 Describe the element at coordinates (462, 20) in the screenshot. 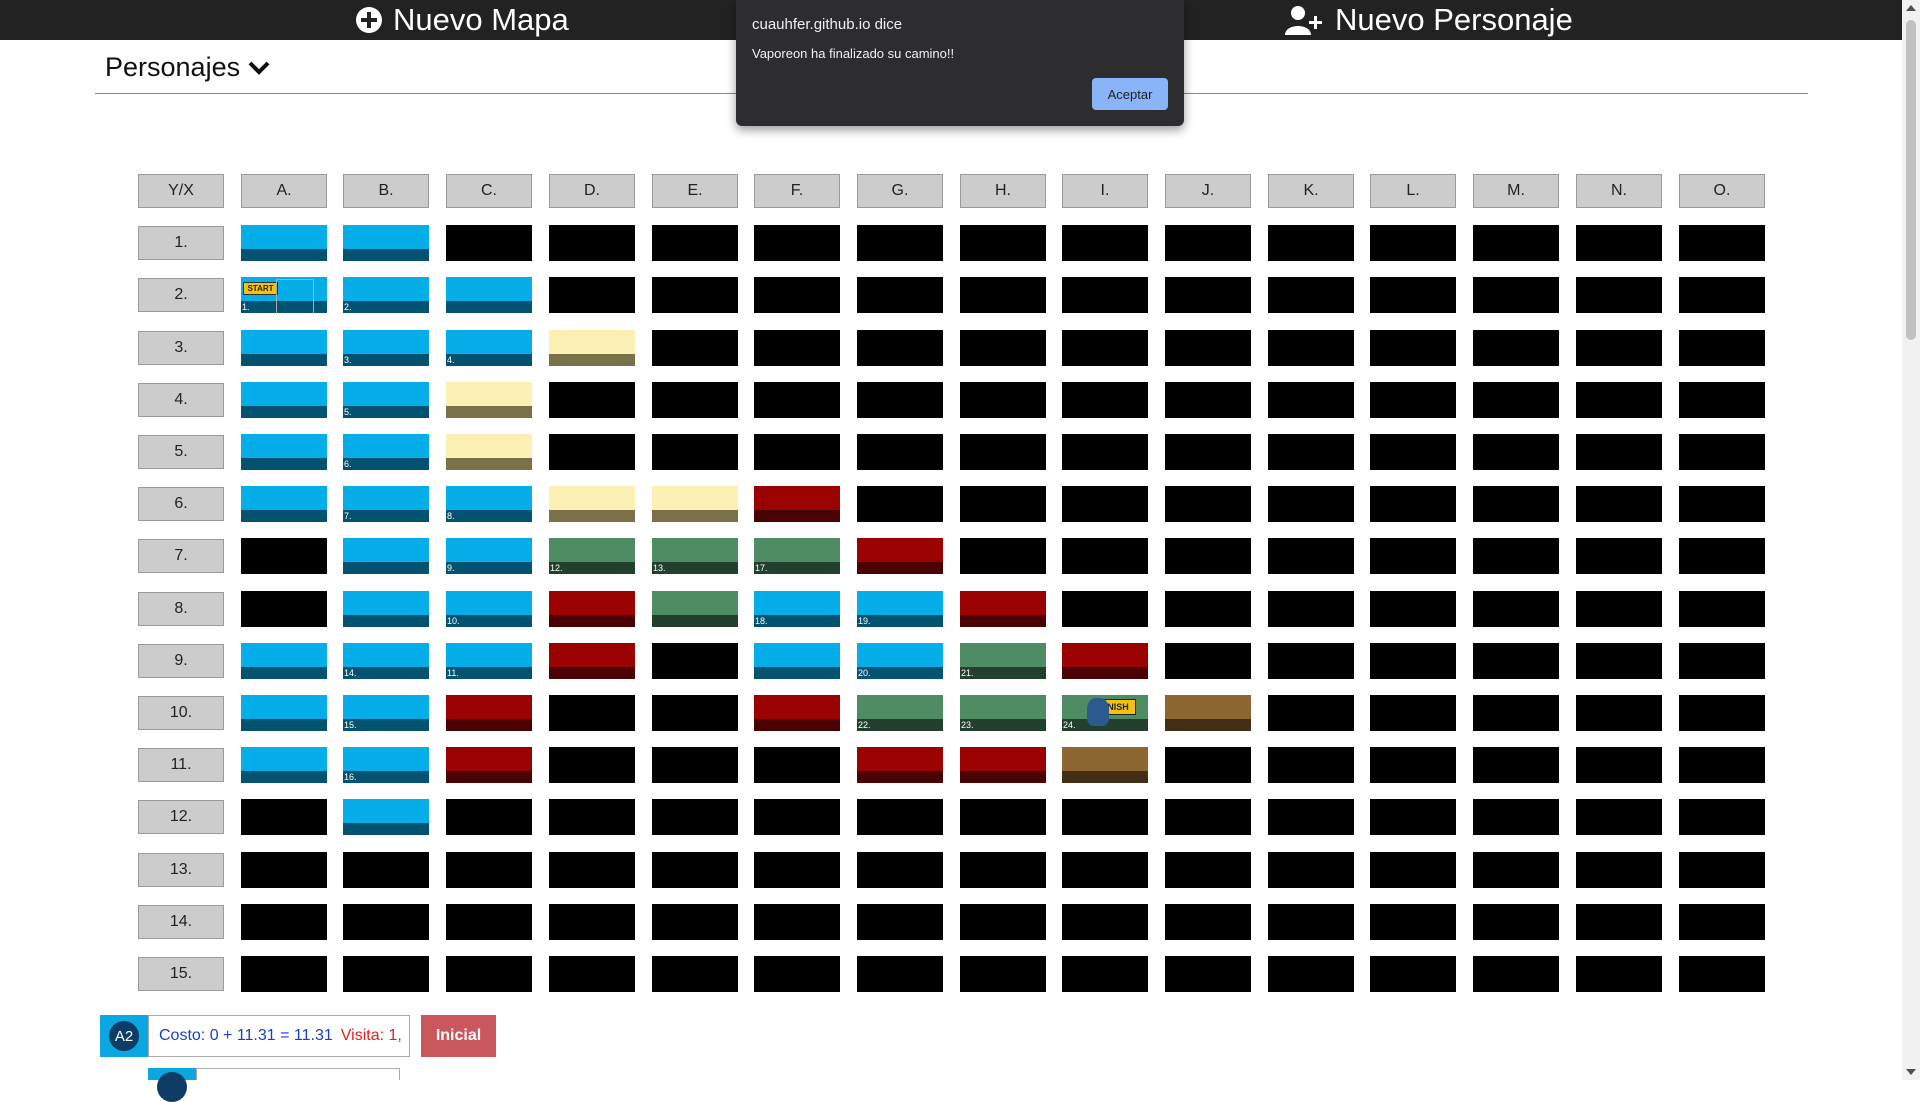

I see `new-map-button: Nuevo Mapa` at that location.